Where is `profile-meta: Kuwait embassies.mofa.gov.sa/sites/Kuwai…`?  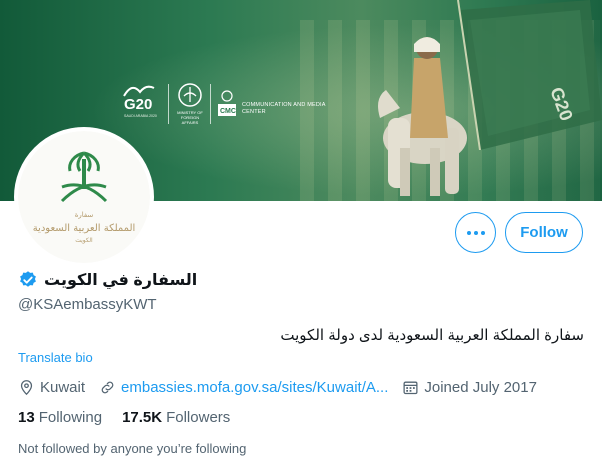 profile-meta: Kuwait embassies.mofa.gov.sa/sites/Kuwai… is located at coordinates (284, 387).